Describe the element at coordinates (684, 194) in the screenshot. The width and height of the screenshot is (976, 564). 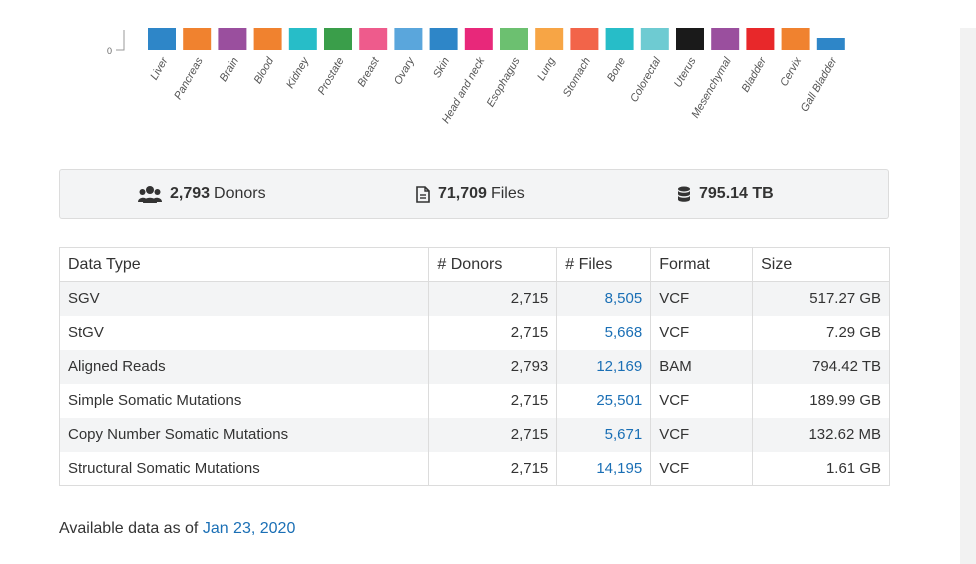
I see `database-icon` at that location.